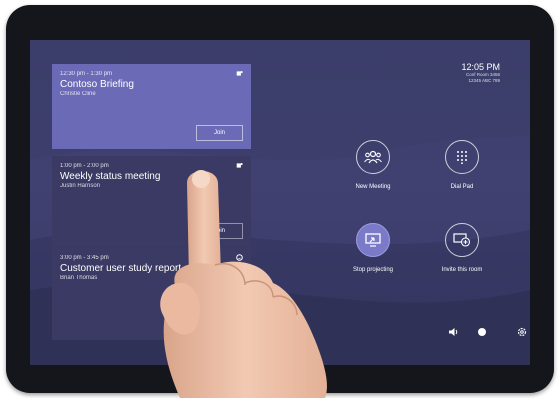  What do you see at coordinates (484, 80) in the screenshot?
I see `room-number: 12345 ABC 789` at bounding box center [484, 80].